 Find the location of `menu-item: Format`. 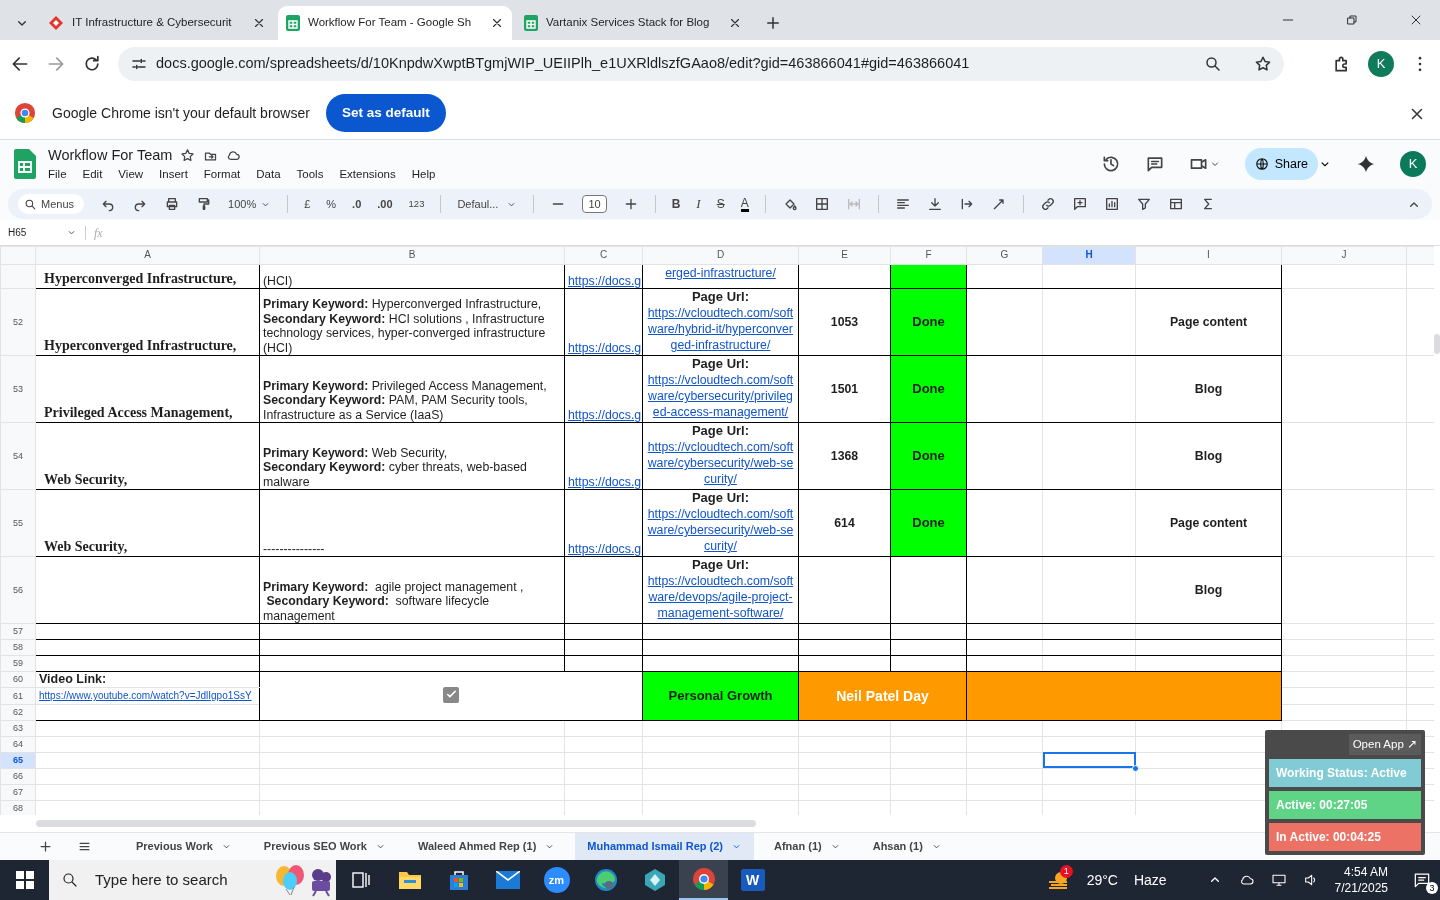

menu-item: Format is located at coordinates (222, 175).